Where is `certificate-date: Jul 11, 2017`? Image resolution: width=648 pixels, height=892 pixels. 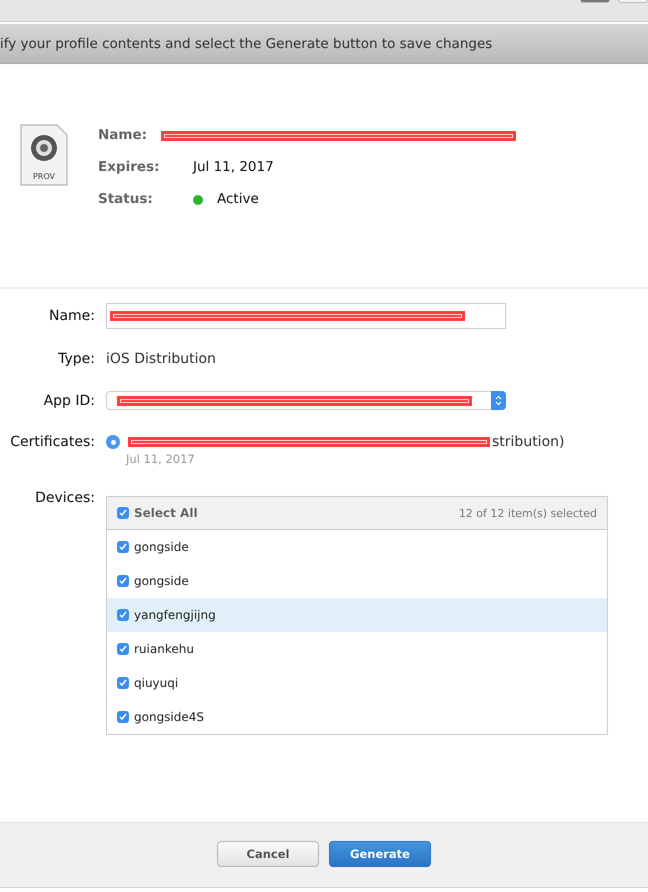
certificate-date: Jul 11, 2017 is located at coordinates (161, 459).